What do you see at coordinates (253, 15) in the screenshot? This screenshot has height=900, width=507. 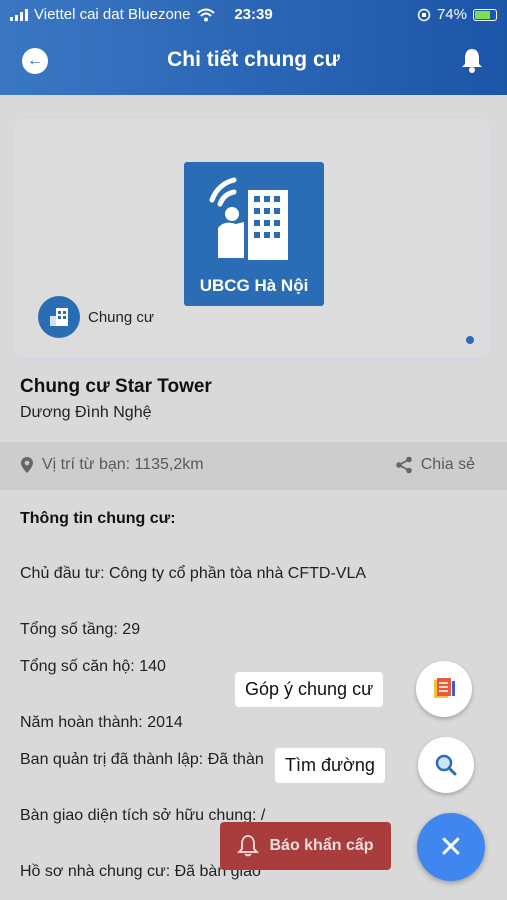 I see `status-bar: Viettel cai dat Bluezone 23:39 74%` at bounding box center [253, 15].